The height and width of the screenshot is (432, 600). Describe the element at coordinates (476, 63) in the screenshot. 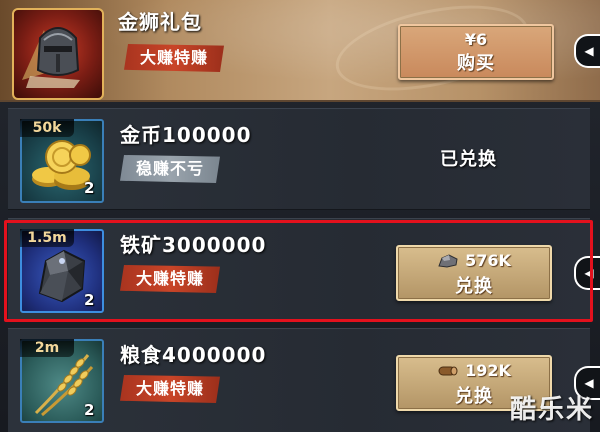

I see `buy-label: 购买` at that location.